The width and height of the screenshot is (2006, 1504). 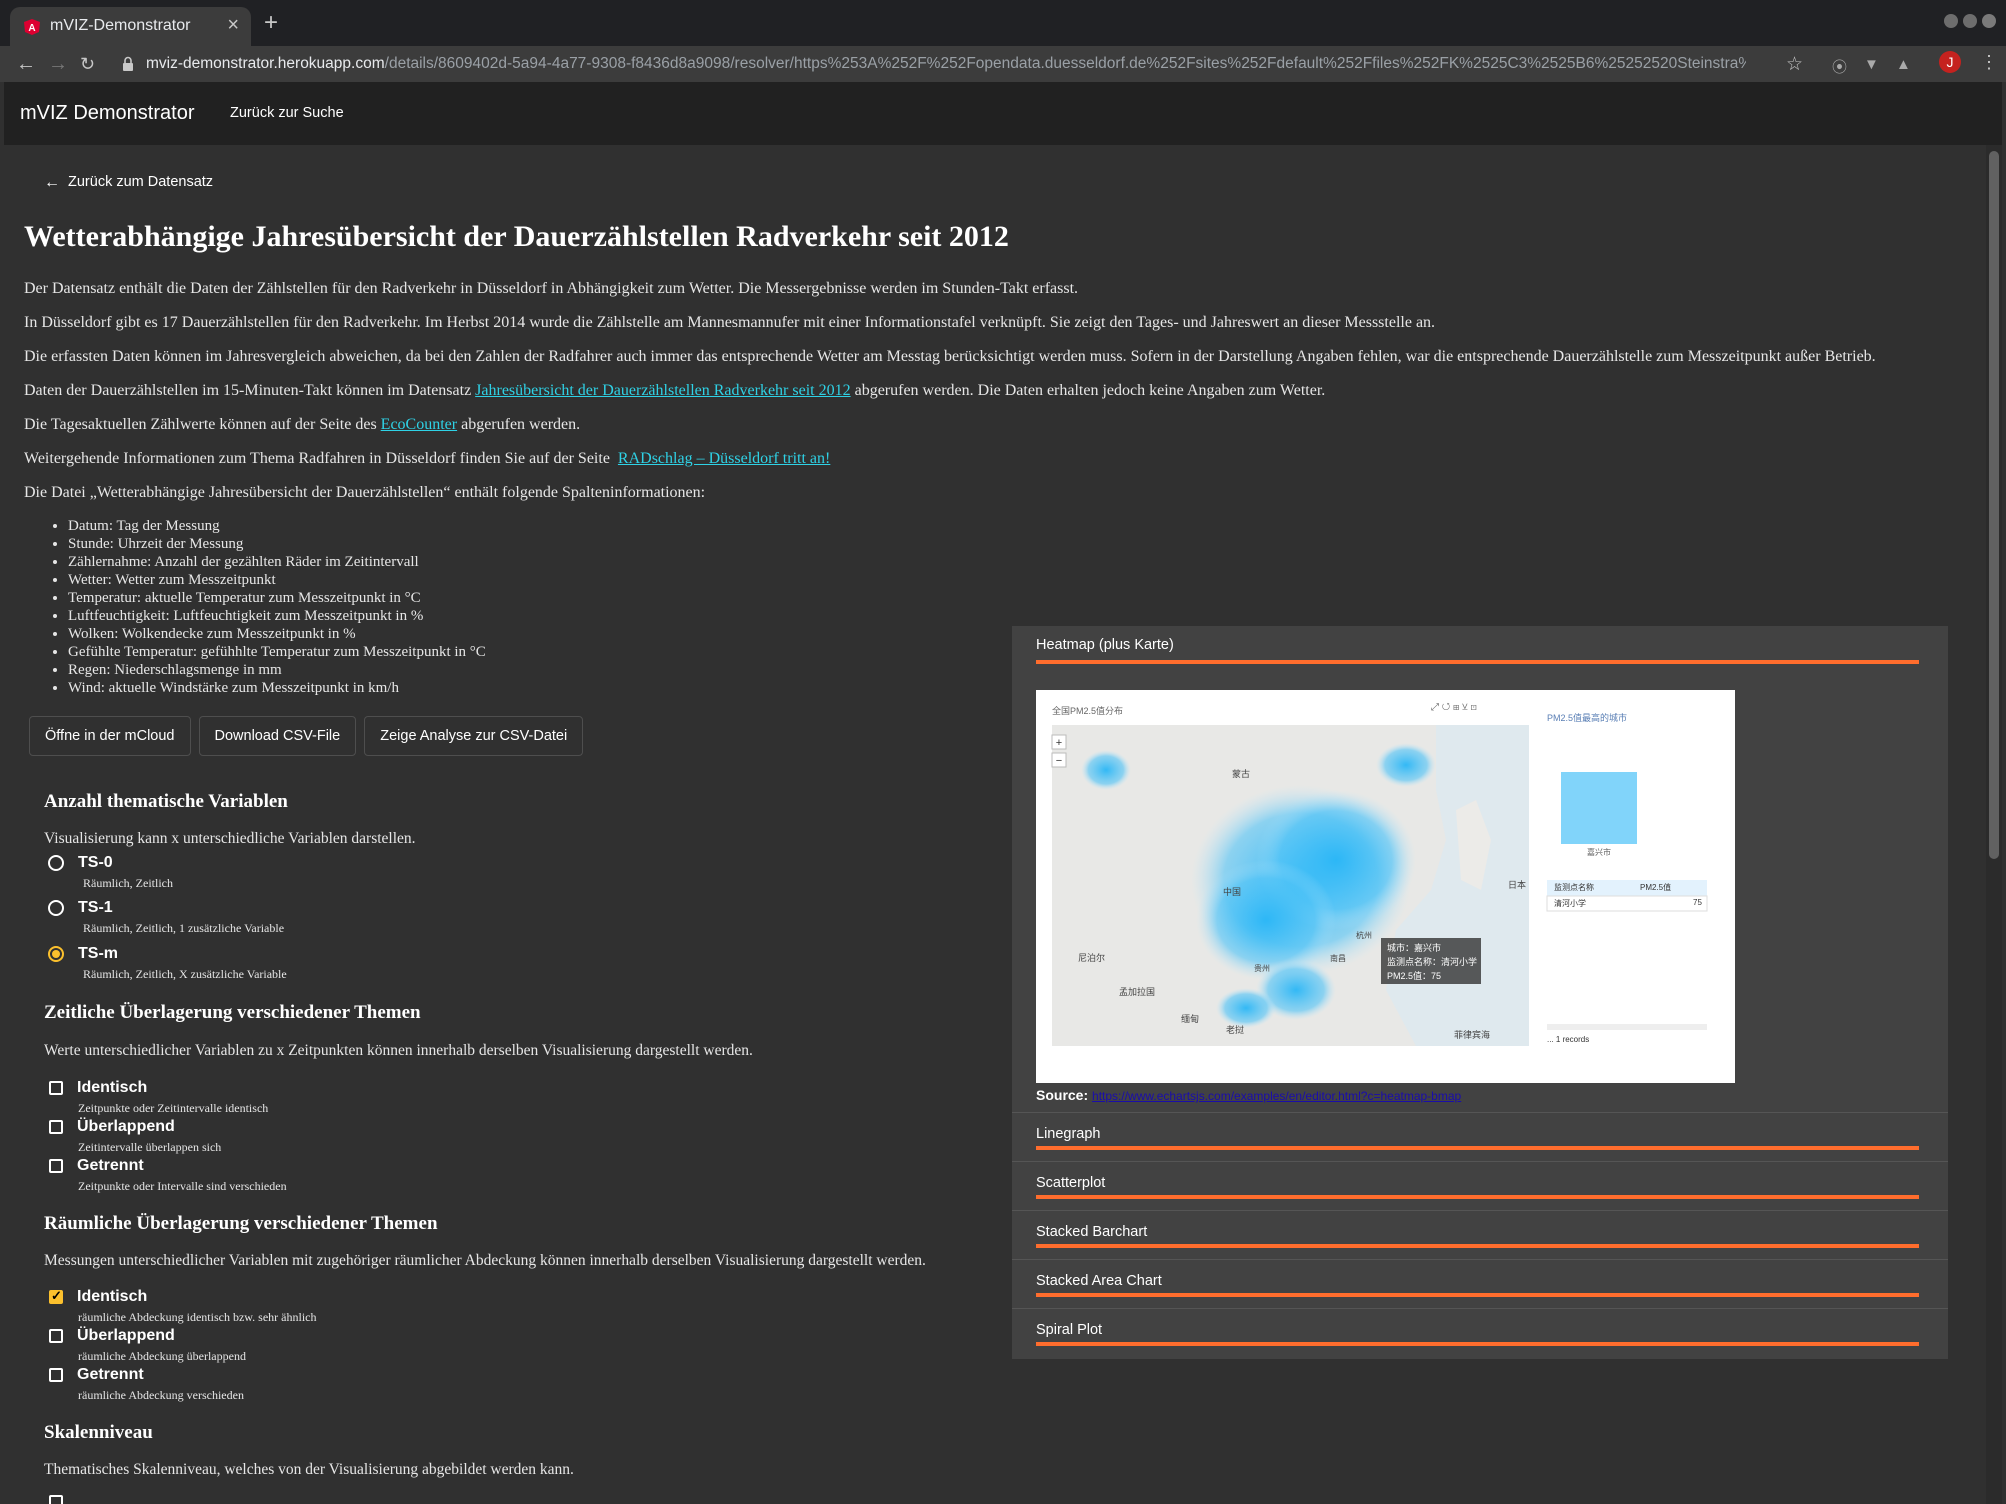 What do you see at coordinates (287, 113) in the screenshot?
I see `back-to-search-link: Zurück zur Suche` at bounding box center [287, 113].